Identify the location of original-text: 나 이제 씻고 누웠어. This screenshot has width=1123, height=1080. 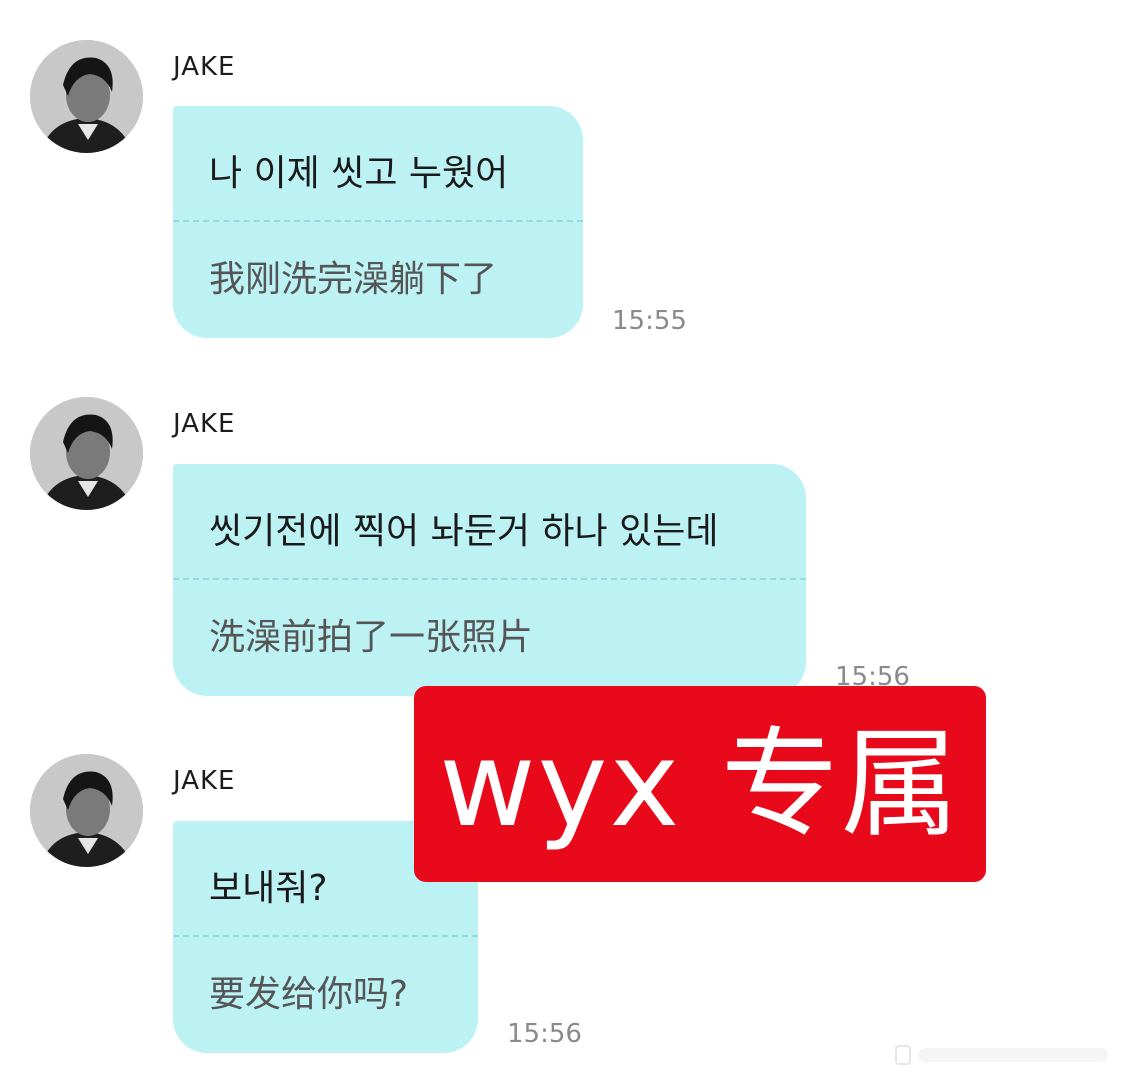
(359, 173).